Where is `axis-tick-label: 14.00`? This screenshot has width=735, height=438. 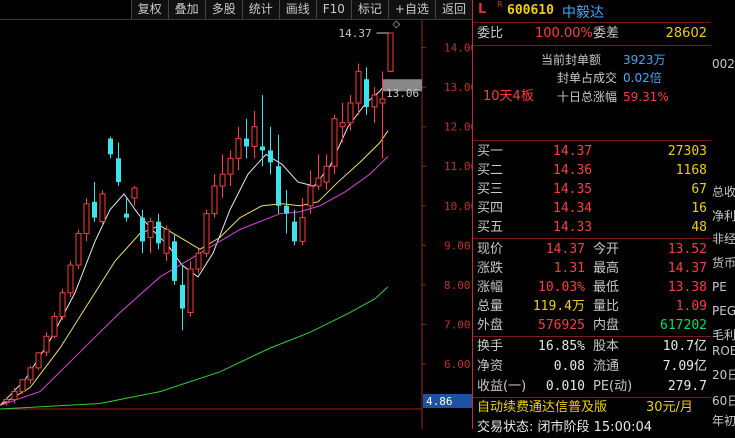
axis-tick-label: 14.00 is located at coordinates (458, 48).